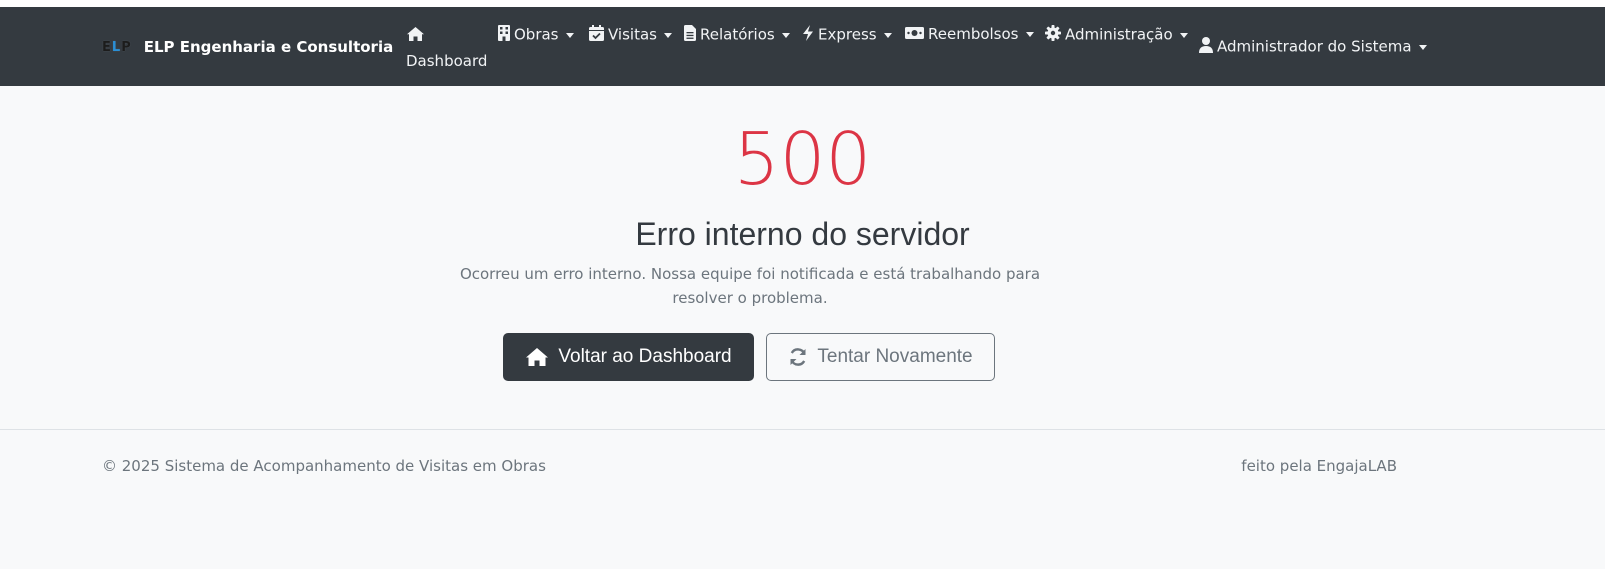 The image size is (1605, 569). I want to click on calendar-check-icon, so click(596, 35).